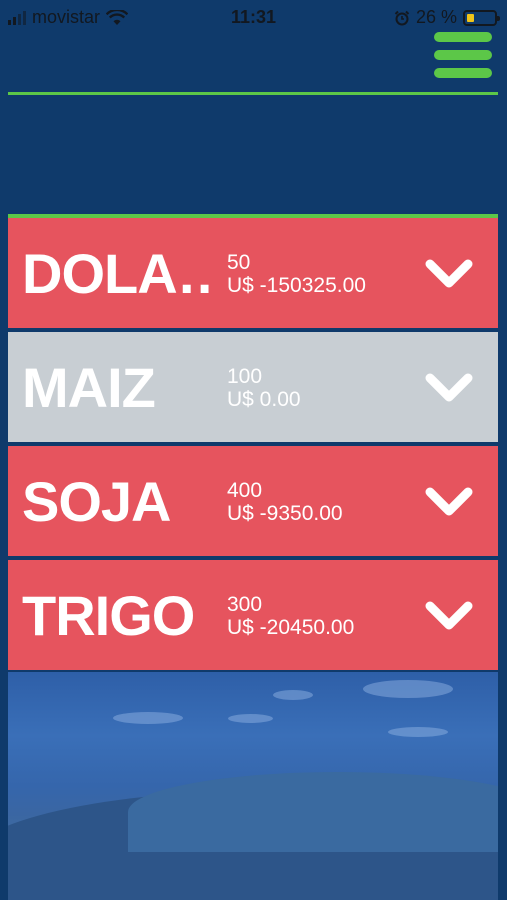 This screenshot has height=900, width=507. I want to click on alarm-icon, so click(402, 17).